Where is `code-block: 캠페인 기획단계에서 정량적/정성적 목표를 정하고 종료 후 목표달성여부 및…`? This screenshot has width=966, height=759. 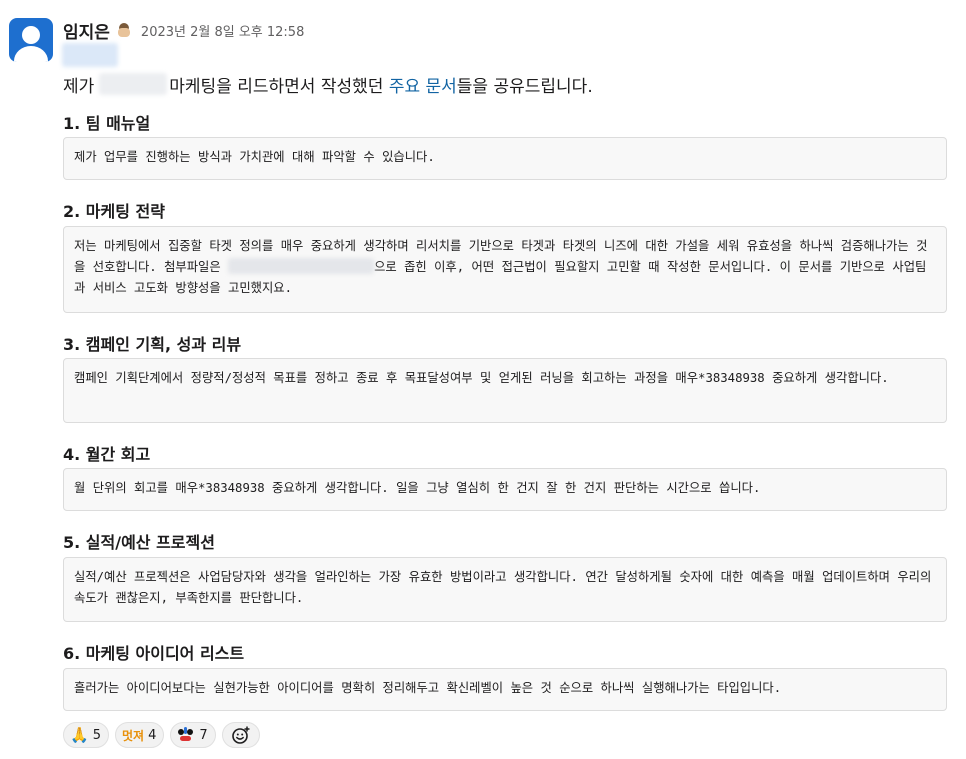
code-block: 캠페인 기획단계에서 정량적/정성적 목표를 정하고 종료 후 목표달성여부 및… is located at coordinates (505, 390).